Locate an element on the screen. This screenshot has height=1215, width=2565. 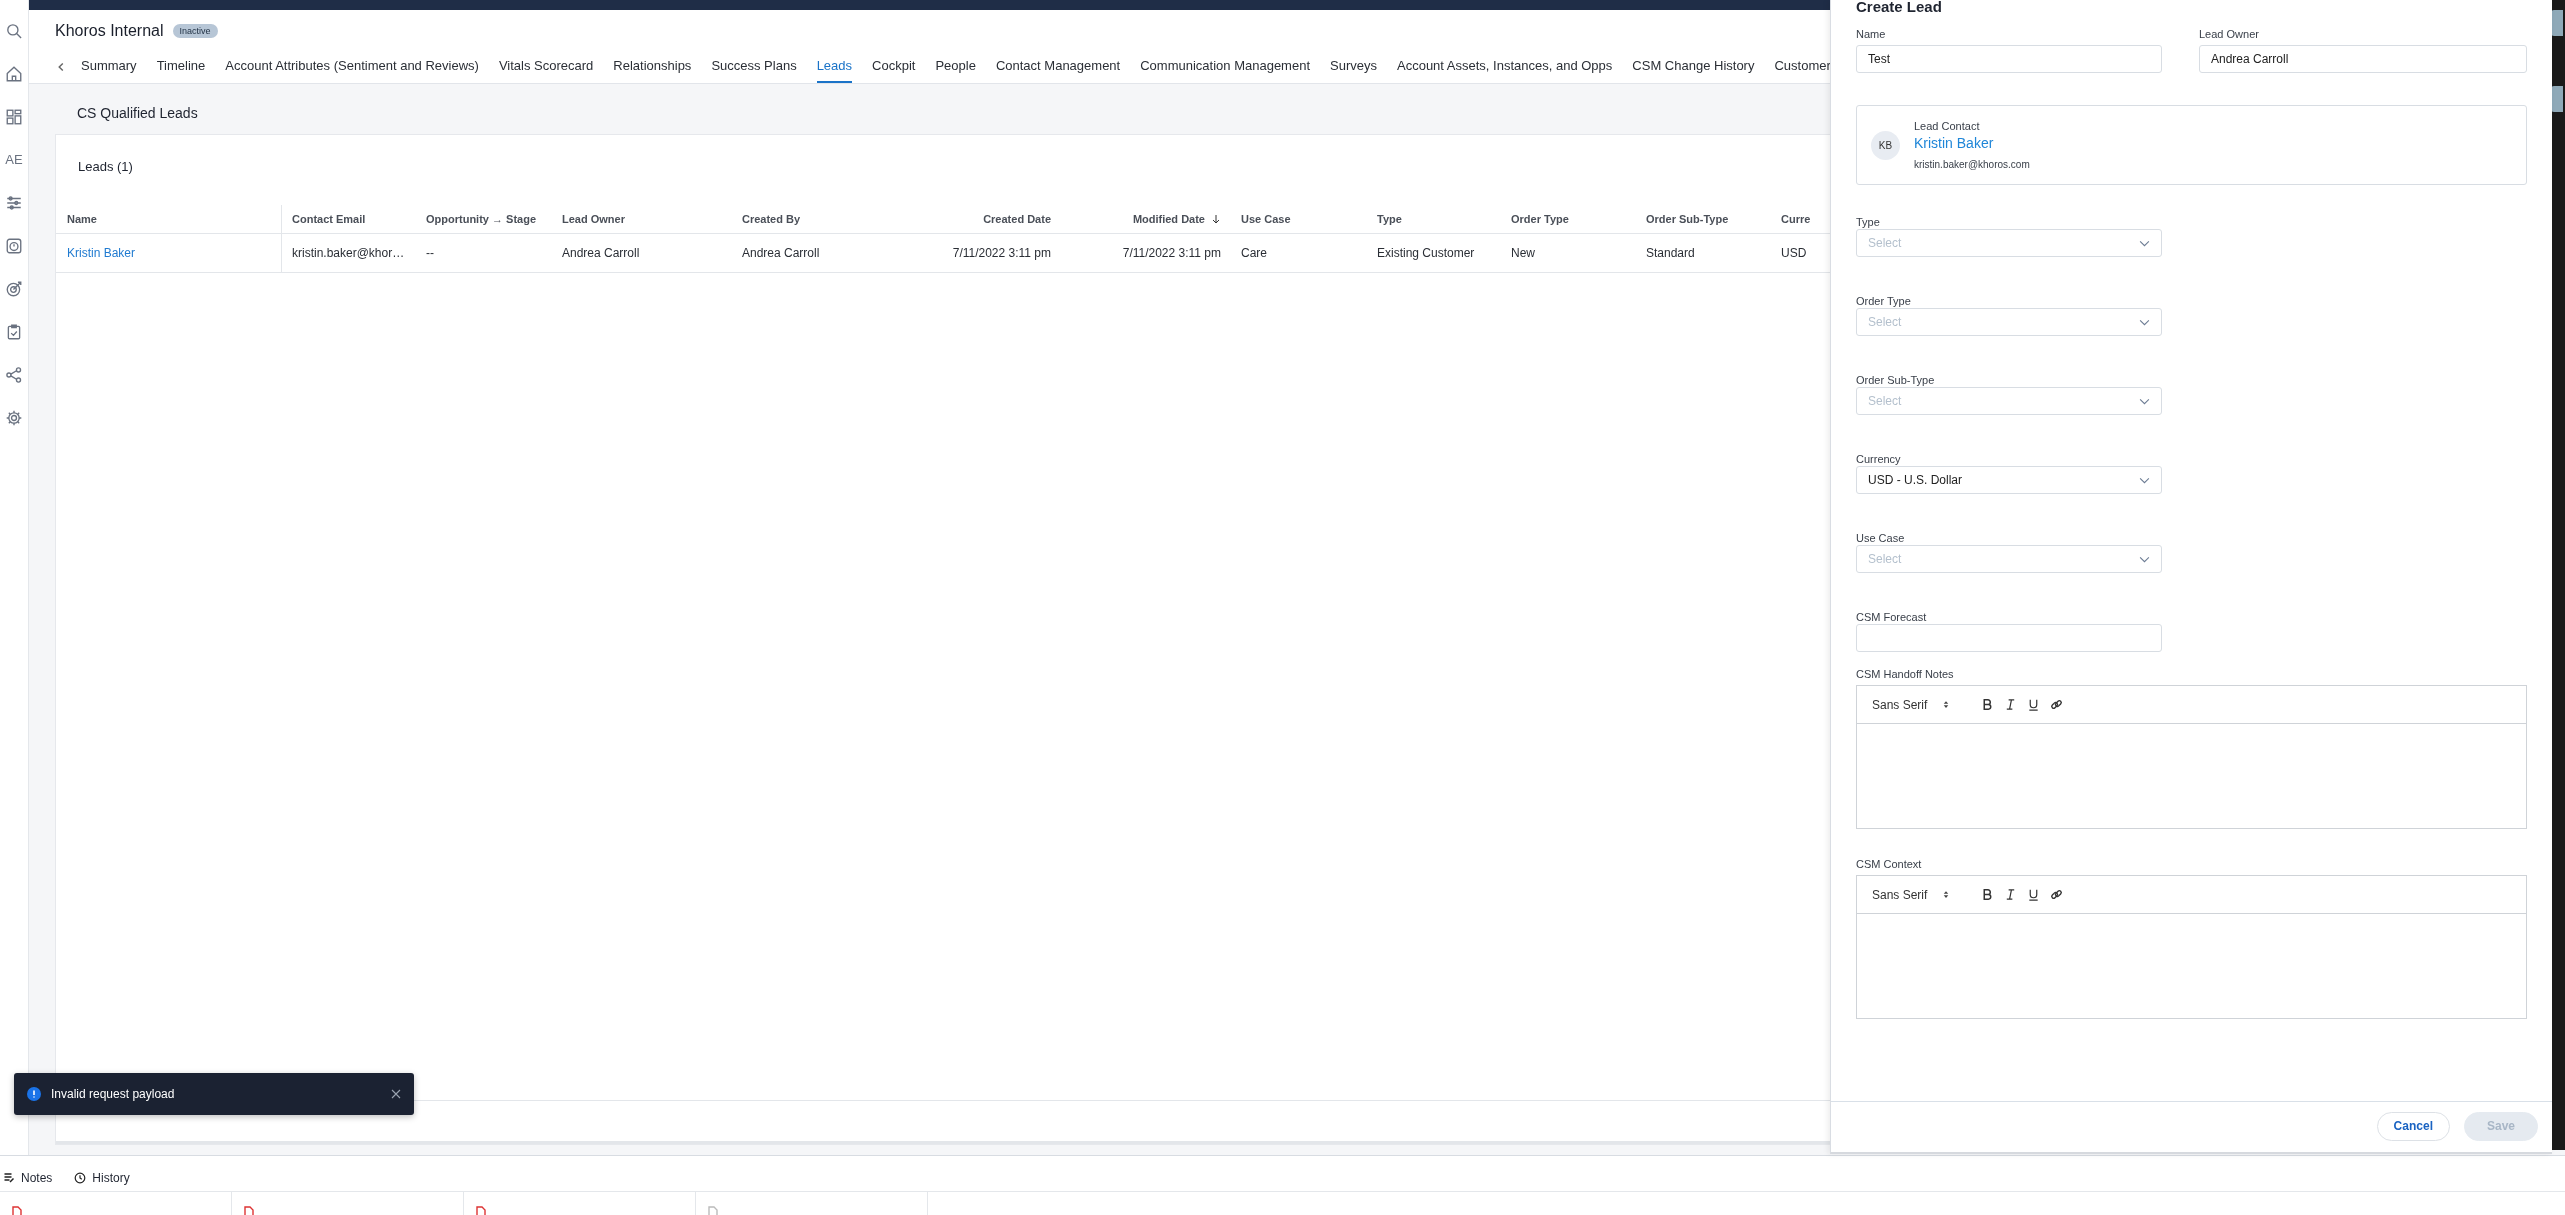
tab: Communication Management is located at coordinates (1225, 67).